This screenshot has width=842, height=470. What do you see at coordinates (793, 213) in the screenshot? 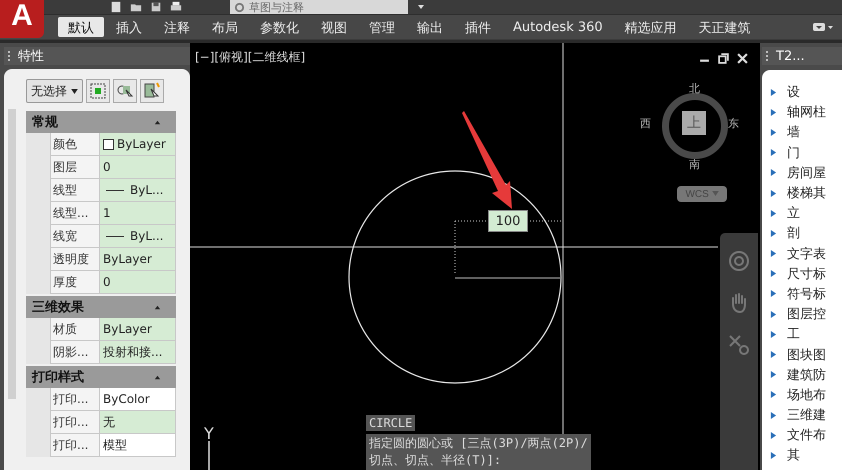
I see `palette-item: 立` at bounding box center [793, 213].